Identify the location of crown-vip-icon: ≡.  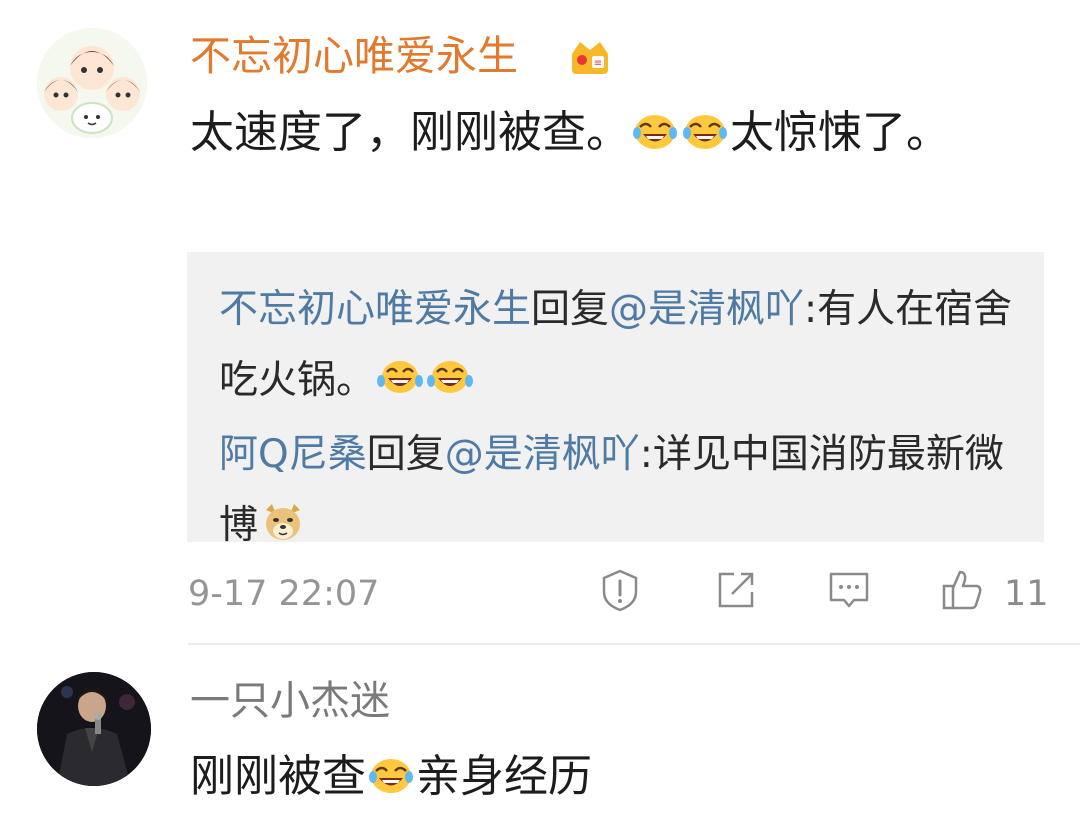
(590, 58).